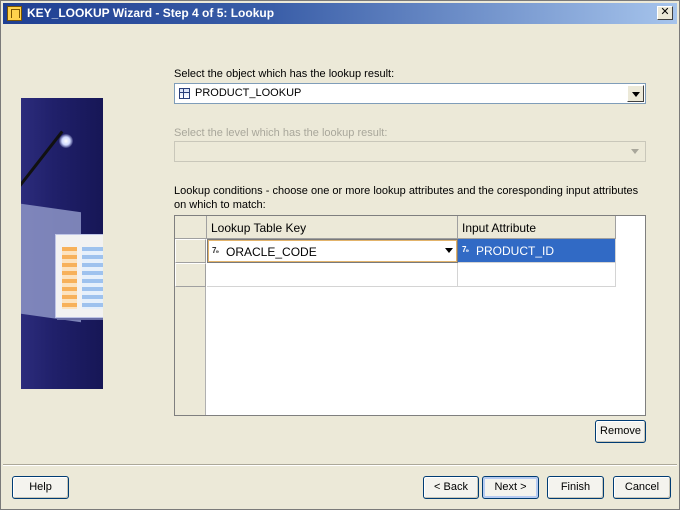 The width and height of the screenshot is (680, 510). I want to click on table-icon, so click(184, 93).